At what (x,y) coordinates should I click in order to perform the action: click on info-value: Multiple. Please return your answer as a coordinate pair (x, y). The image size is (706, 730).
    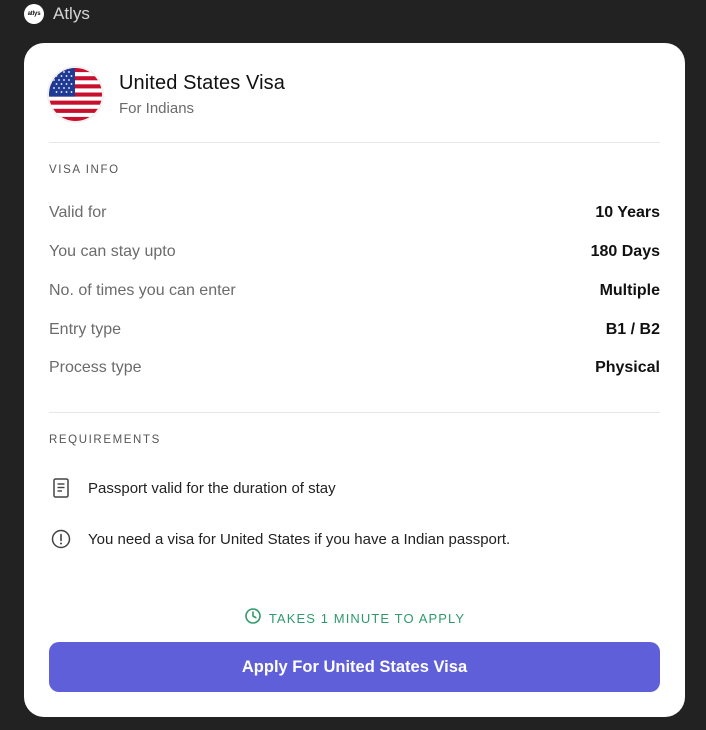
    Looking at the image, I should click on (629, 290).